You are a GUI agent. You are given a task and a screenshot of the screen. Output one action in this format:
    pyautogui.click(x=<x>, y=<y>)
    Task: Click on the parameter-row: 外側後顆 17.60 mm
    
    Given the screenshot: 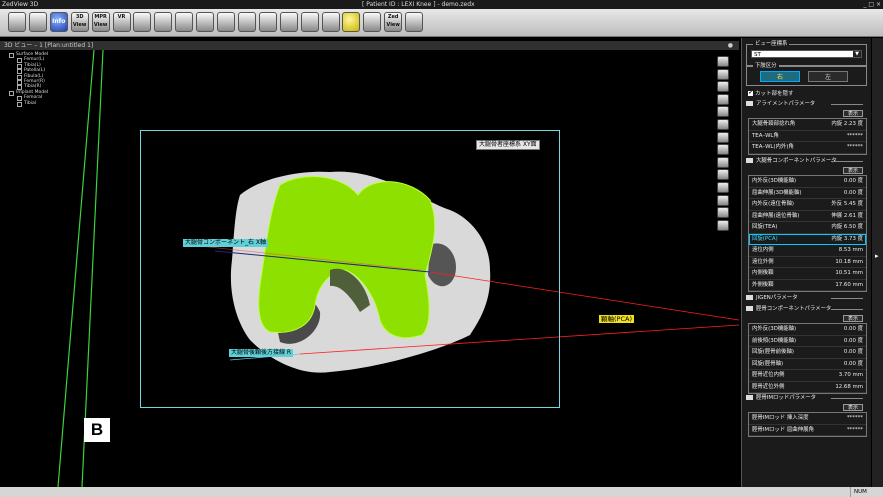 What is the action you would take?
    pyautogui.click(x=807, y=285)
    